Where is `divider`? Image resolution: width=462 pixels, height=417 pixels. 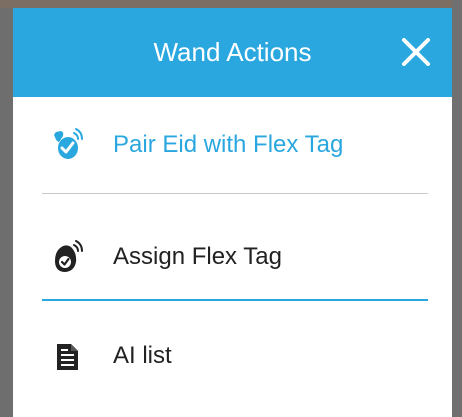
divider is located at coordinates (235, 193).